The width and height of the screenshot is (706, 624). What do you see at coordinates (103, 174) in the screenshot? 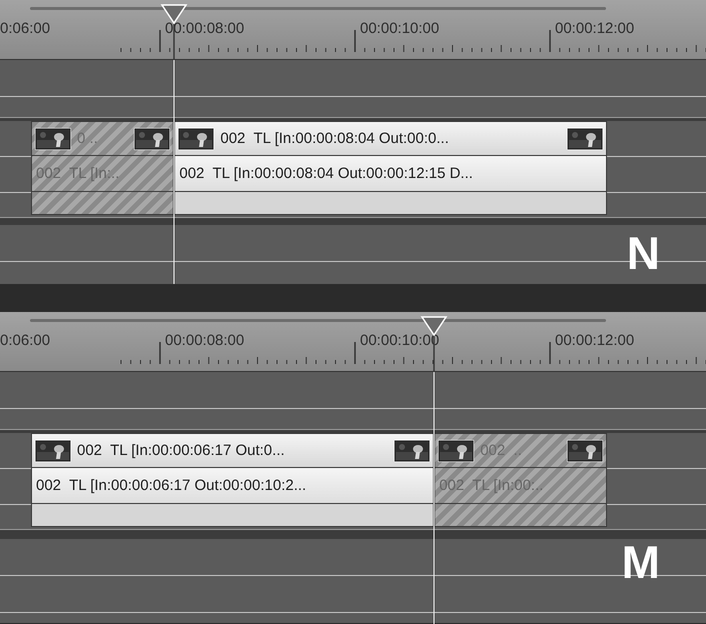
I see `clip-title: 002 TL [In:..` at bounding box center [103, 174].